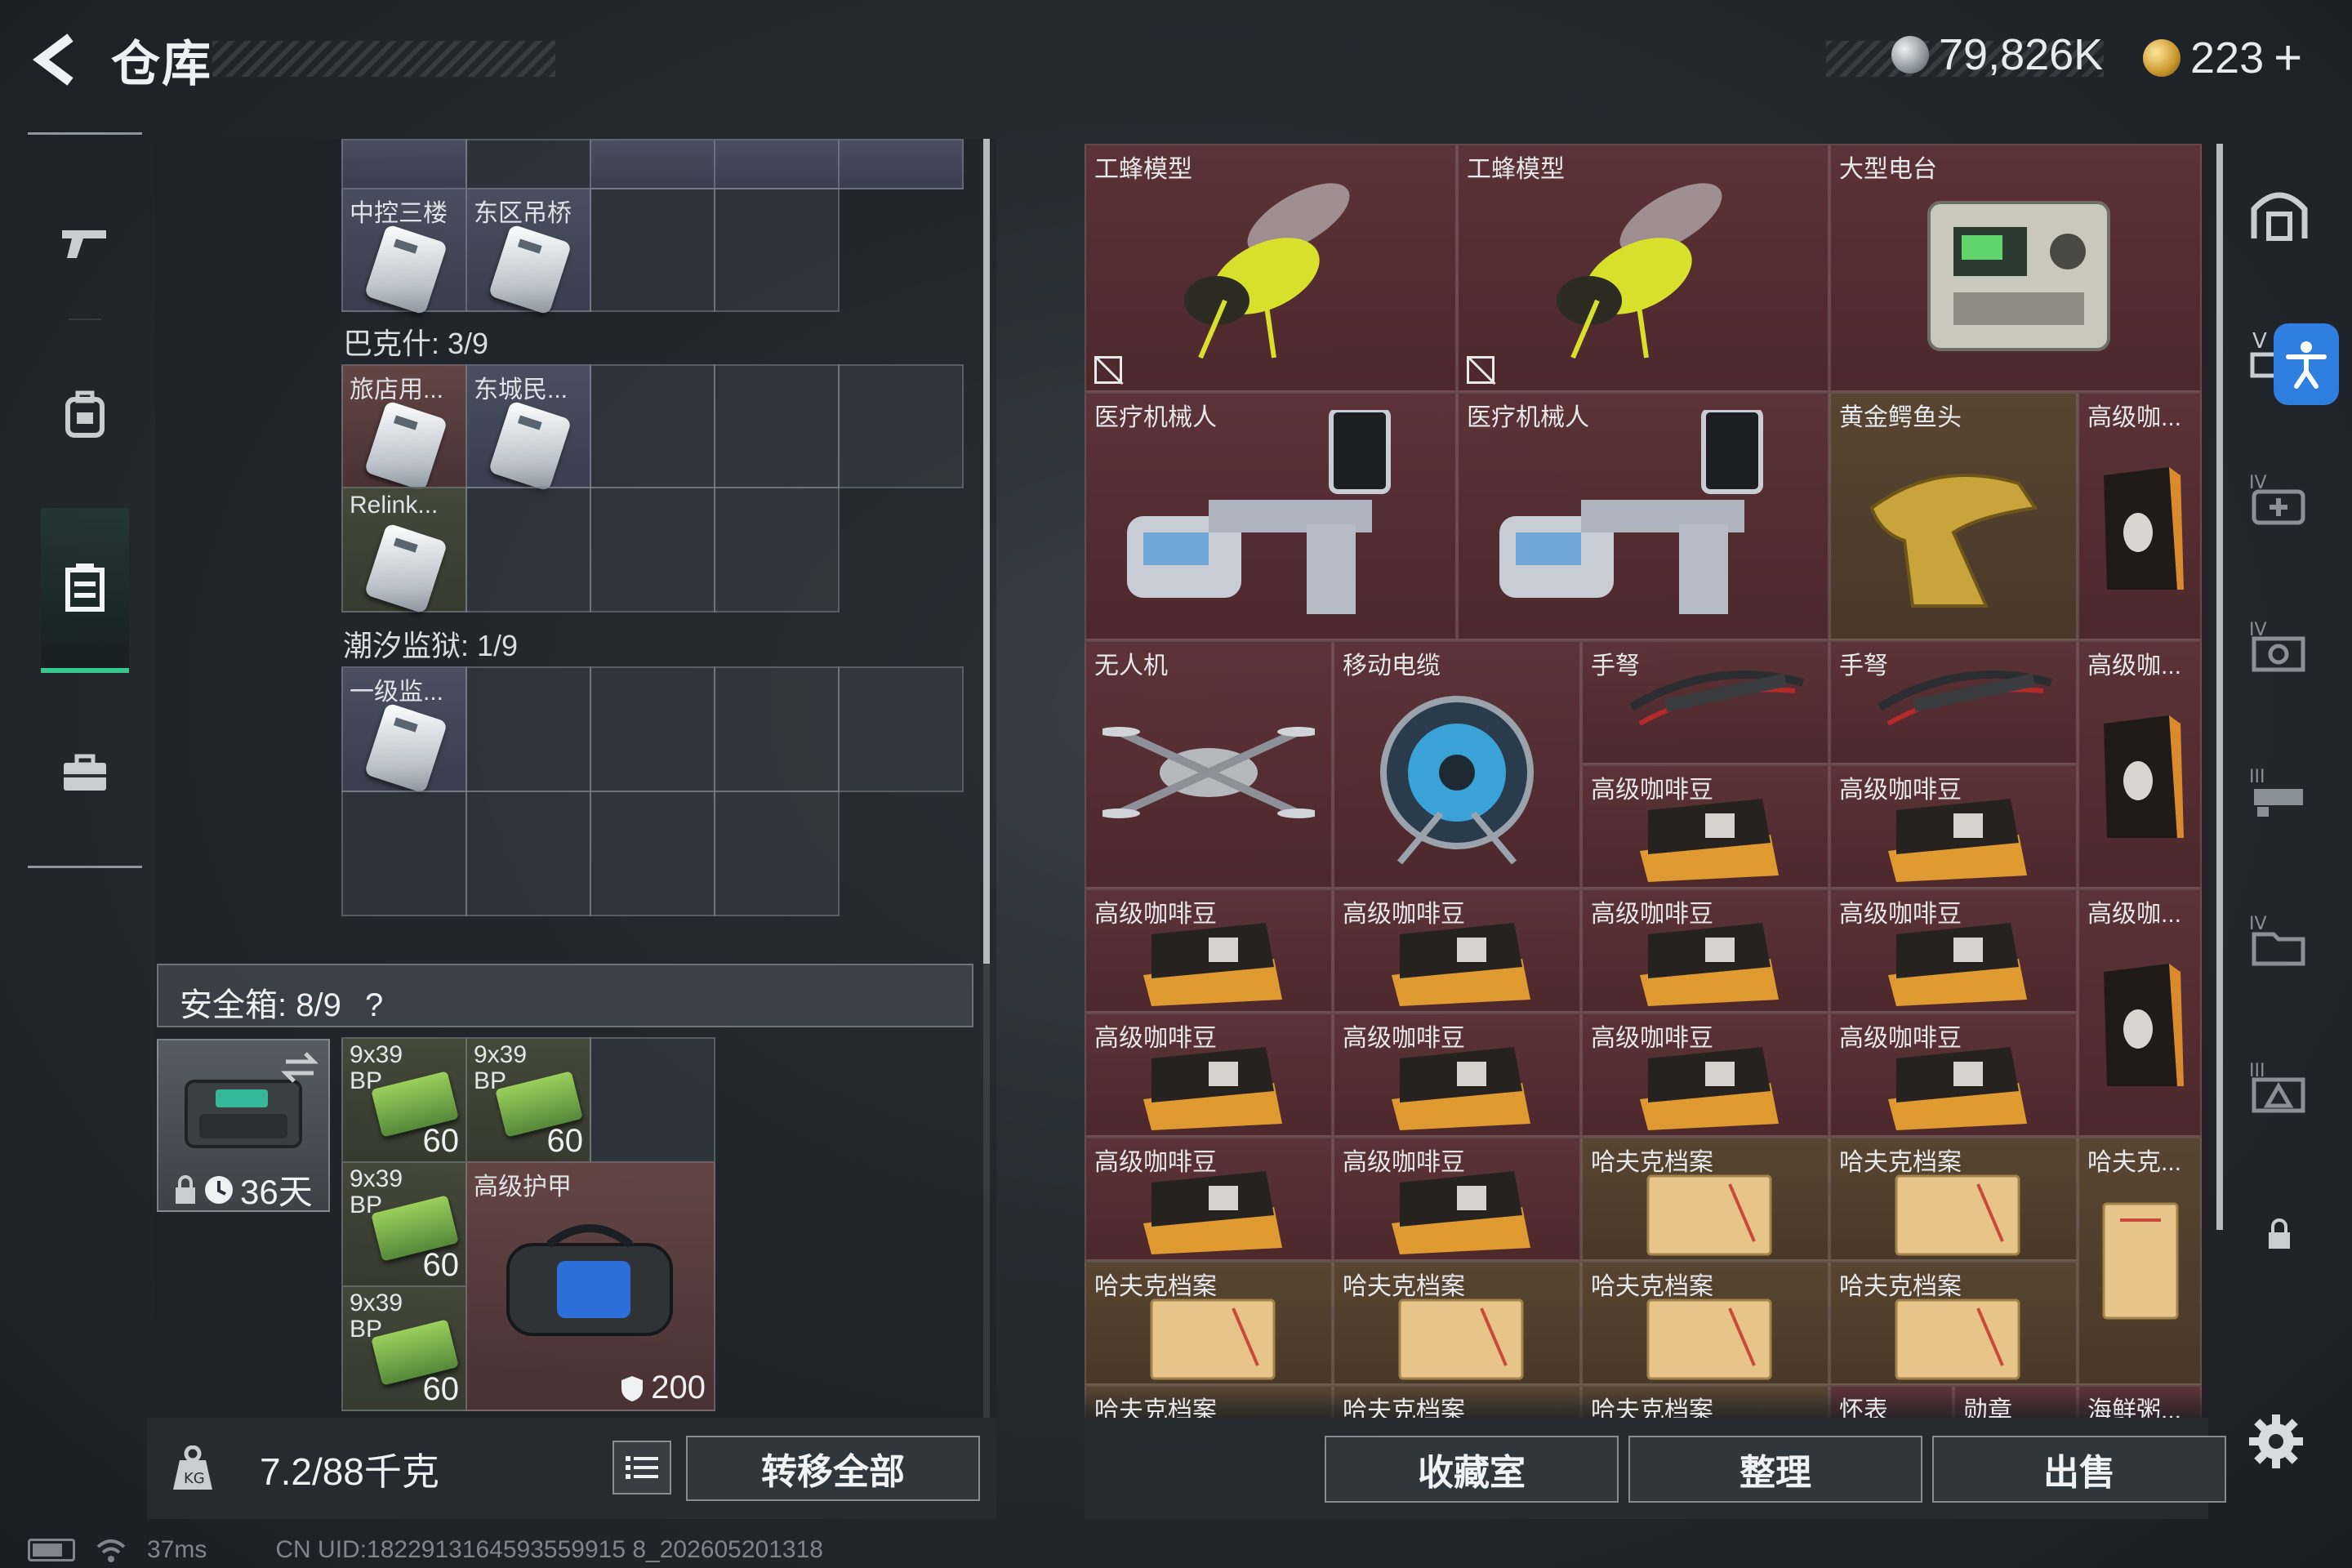 This screenshot has width=2352, height=1568. I want to click on tab-valuables: III, so click(2279, 1087).